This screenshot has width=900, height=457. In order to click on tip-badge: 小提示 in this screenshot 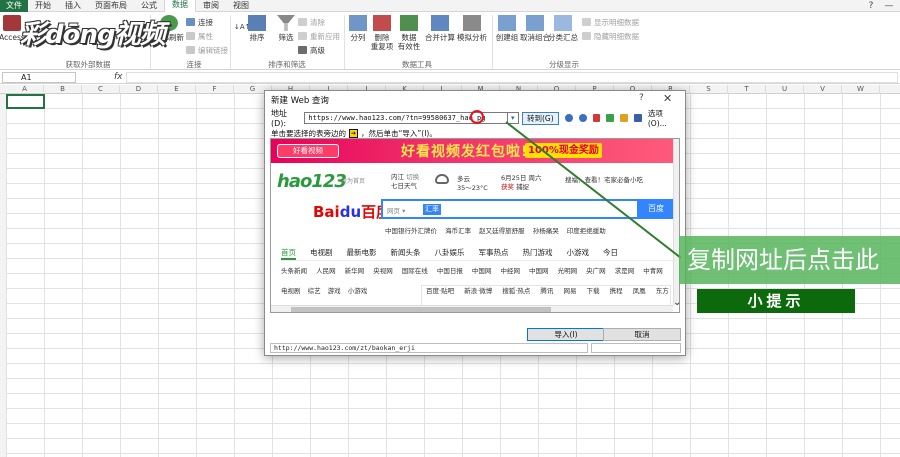, I will do `click(776, 301)`.